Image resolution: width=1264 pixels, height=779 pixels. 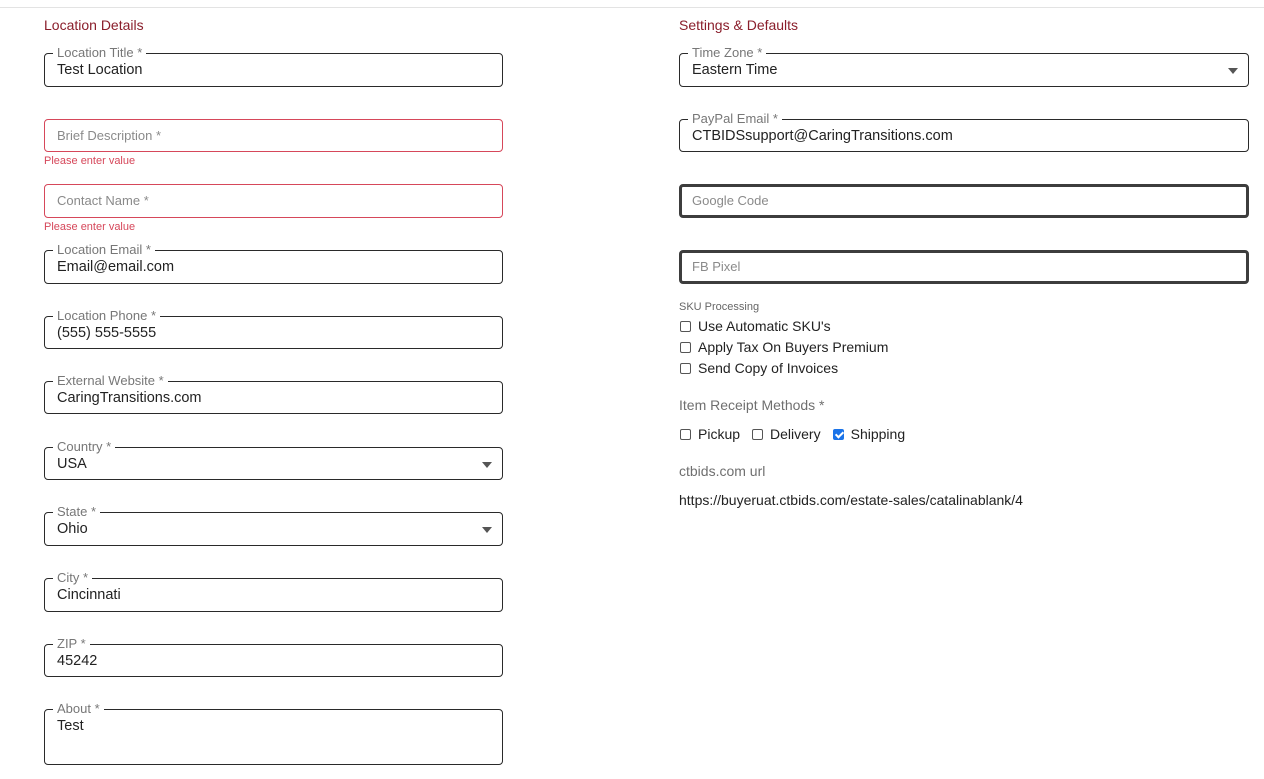 What do you see at coordinates (90, 227) in the screenshot?
I see `contact-name-error: Please enter value` at bounding box center [90, 227].